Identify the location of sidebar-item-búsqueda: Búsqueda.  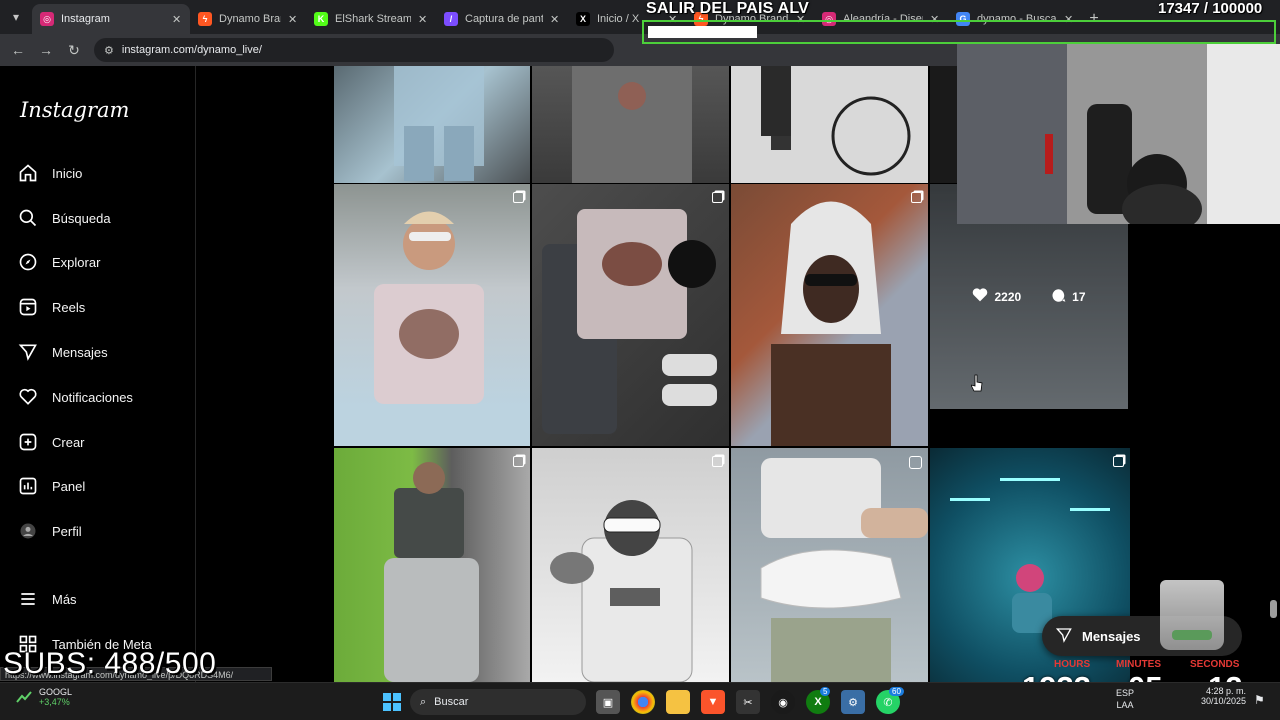
(64, 218).